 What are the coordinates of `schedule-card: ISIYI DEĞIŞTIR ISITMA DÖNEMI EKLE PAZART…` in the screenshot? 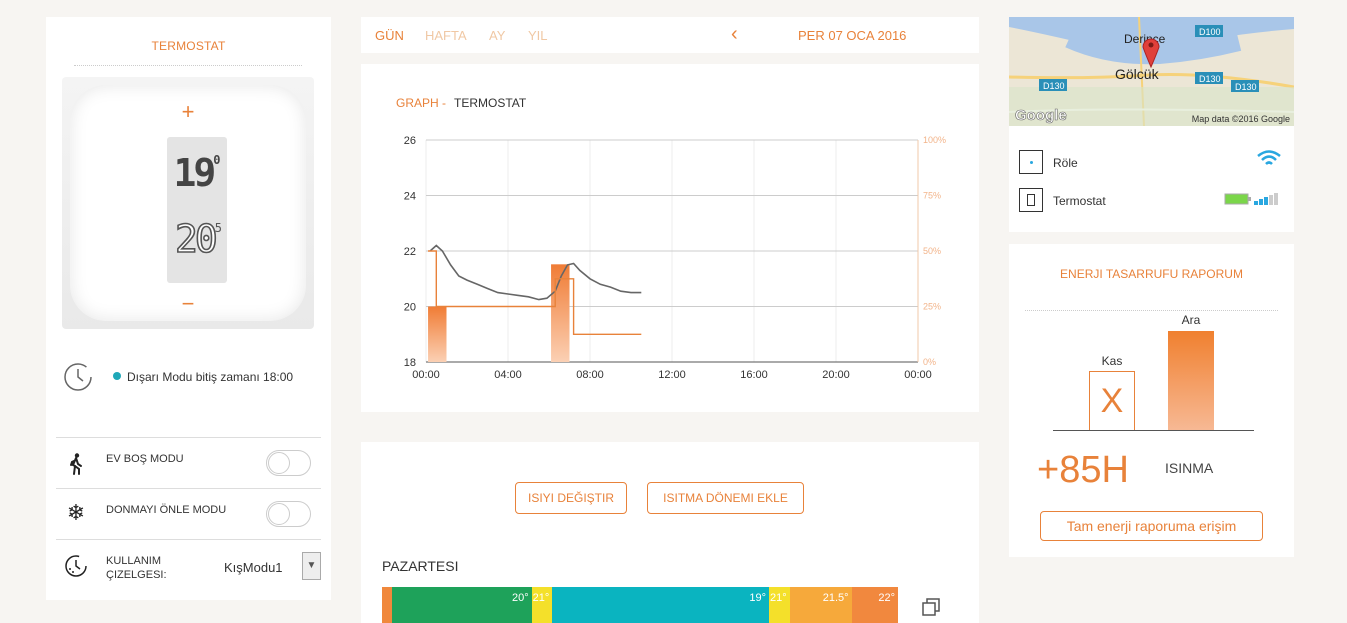 It's located at (670, 532).